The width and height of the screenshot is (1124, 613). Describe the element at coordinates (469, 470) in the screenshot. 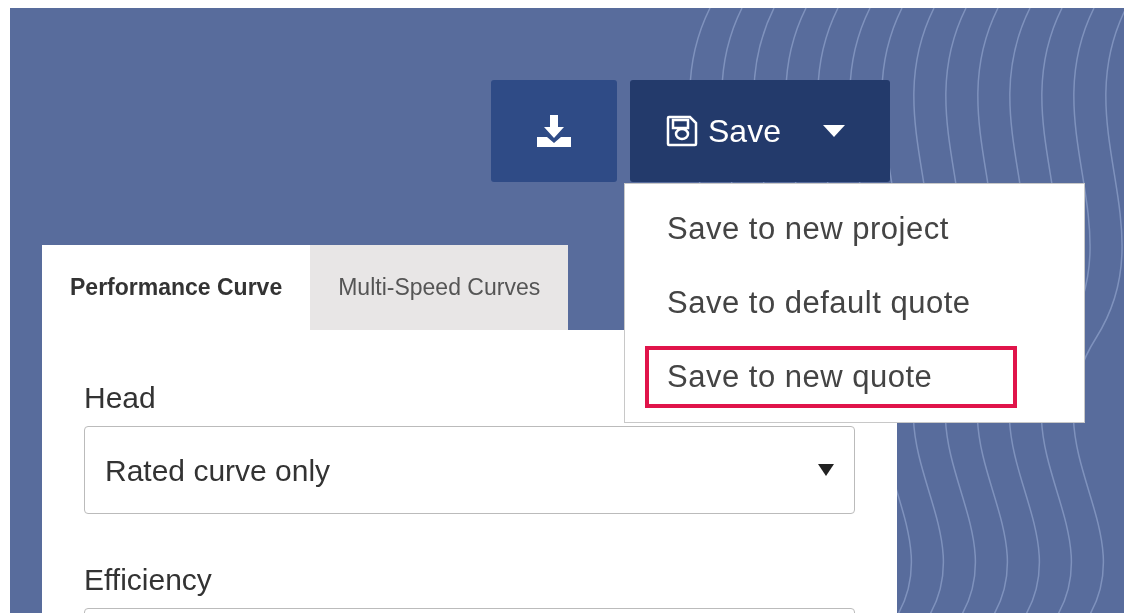

I see `select-field: Rated curve only` at that location.